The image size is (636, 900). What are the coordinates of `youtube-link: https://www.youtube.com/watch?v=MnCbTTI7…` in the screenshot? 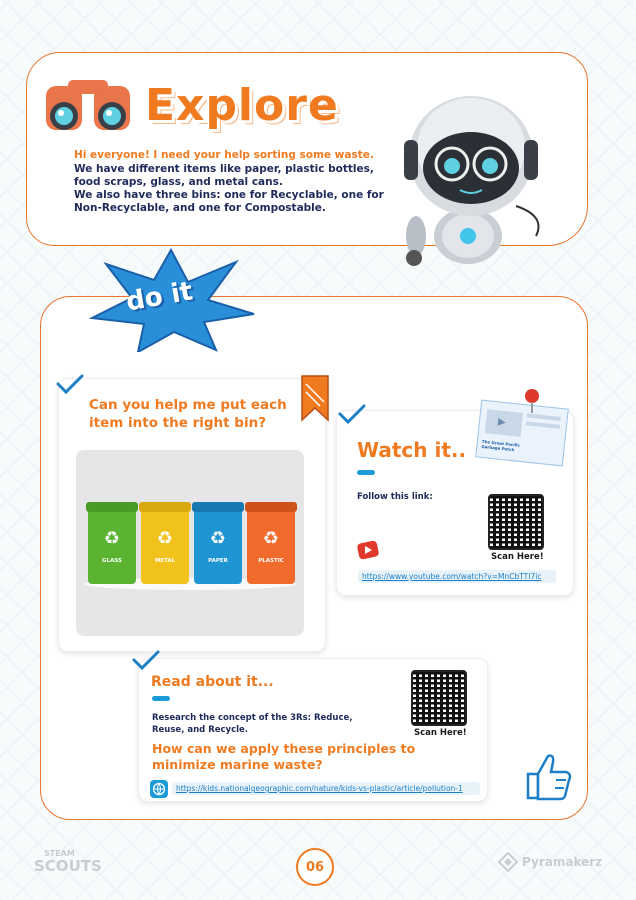 It's located at (457, 576).